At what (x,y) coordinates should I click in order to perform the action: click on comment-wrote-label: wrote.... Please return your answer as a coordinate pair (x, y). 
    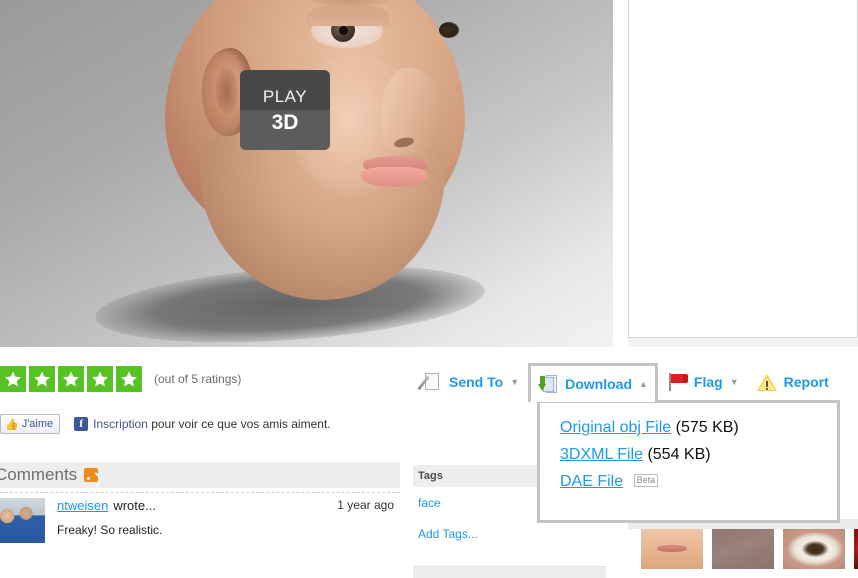
    Looking at the image, I should click on (134, 505).